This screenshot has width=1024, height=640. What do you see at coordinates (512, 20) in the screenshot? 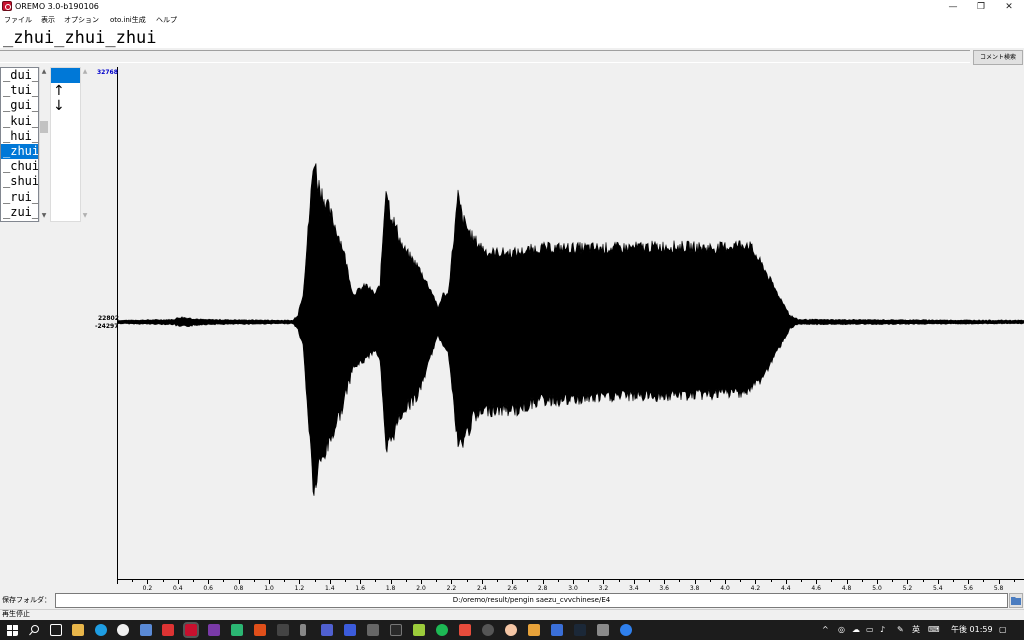
I see `menu-bar: ファイル 表示 オプション oto.ini生成 ヘルプ` at bounding box center [512, 20].